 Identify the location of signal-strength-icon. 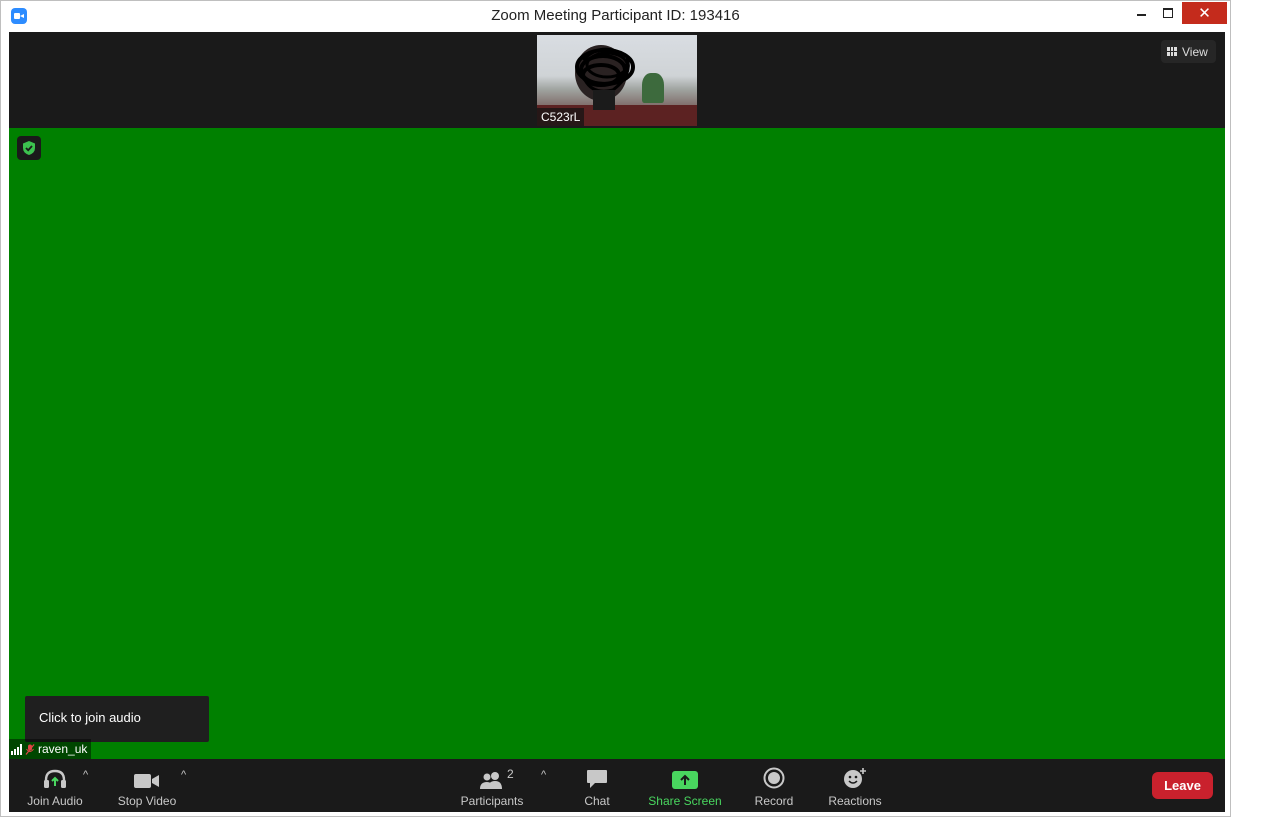
(16, 749).